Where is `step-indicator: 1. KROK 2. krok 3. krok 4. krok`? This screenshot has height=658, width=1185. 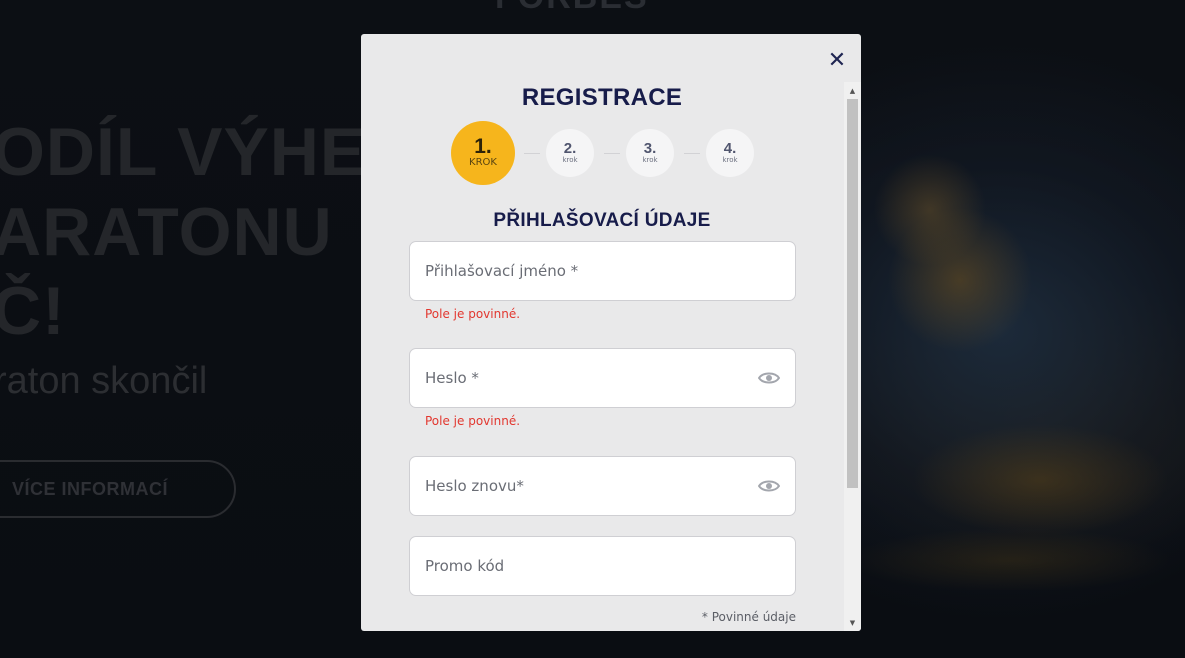
step-indicator: 1. KROK 2. krok 3. krok 4. krok is located at coordinates (611, 134).